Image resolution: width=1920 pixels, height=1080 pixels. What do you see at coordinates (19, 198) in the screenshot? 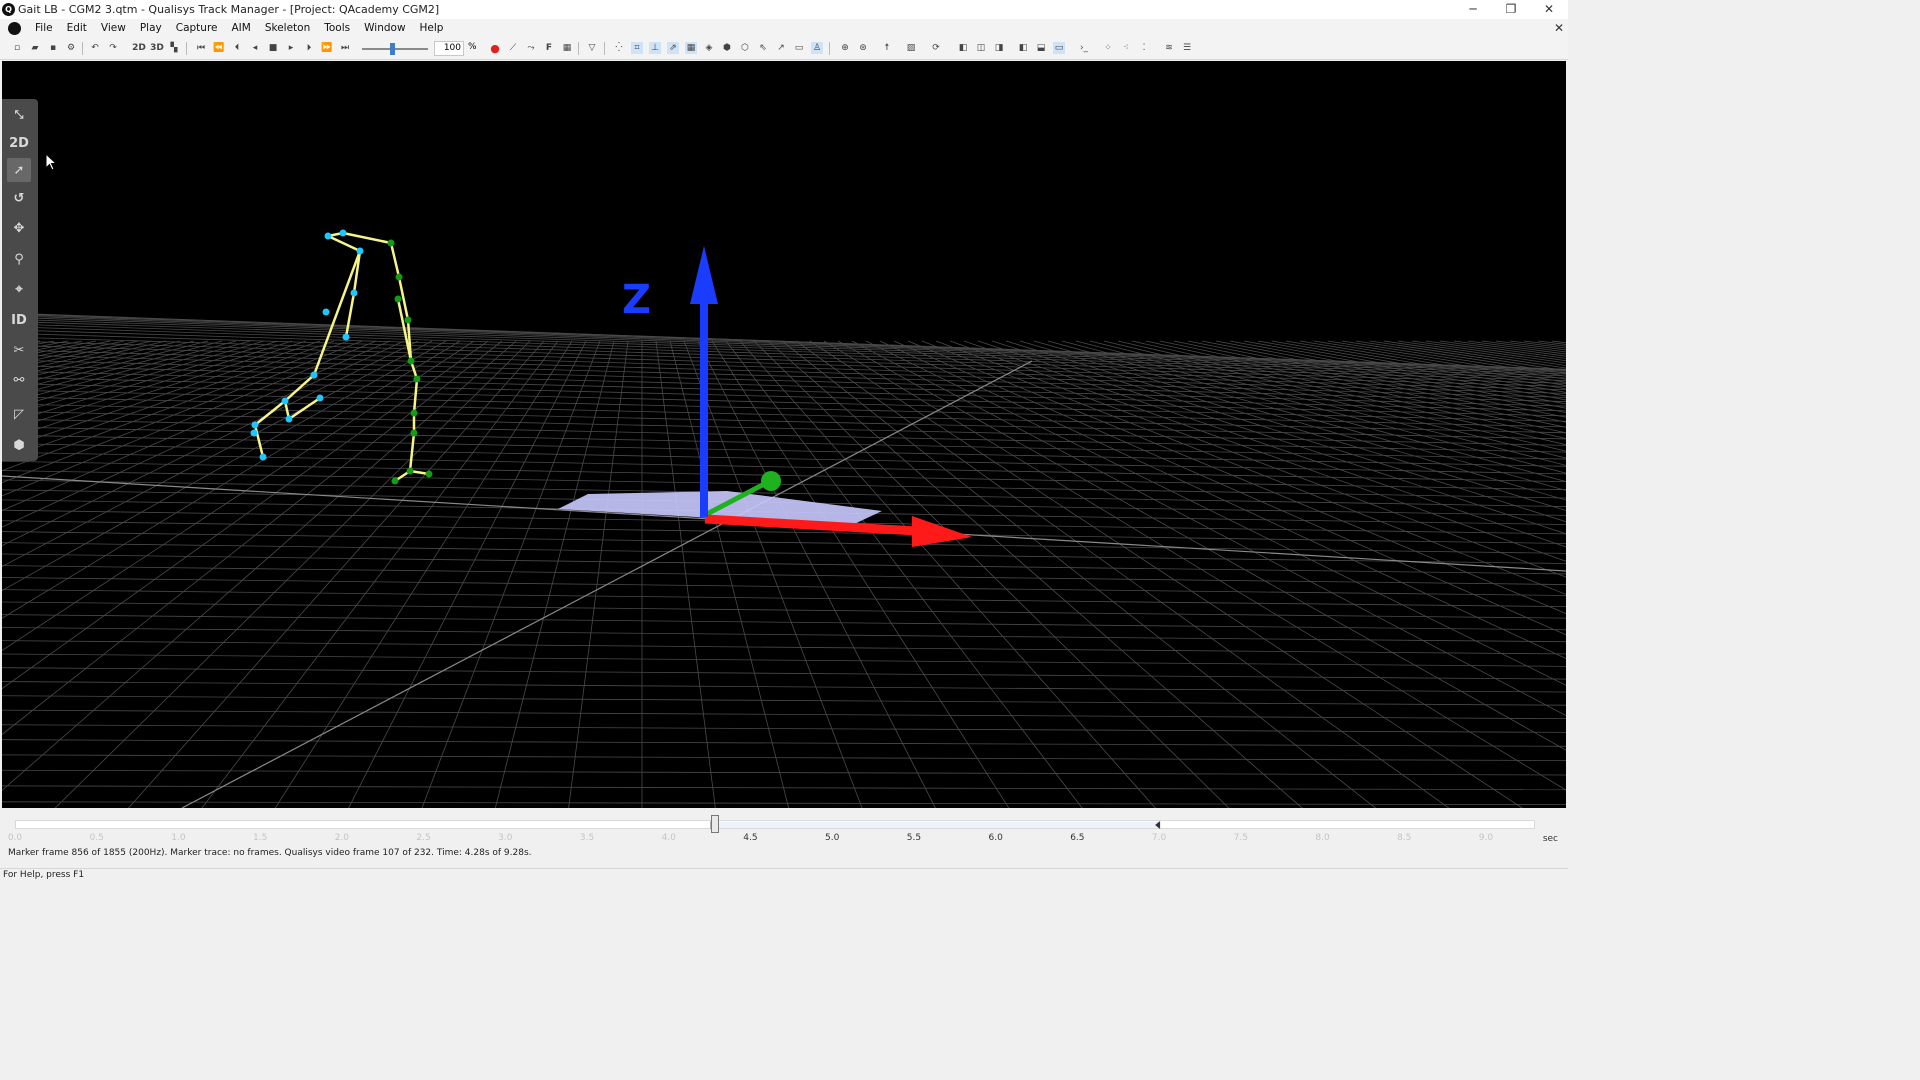
I see `rotate-icon: ↺` at bounding box center [19, 198].